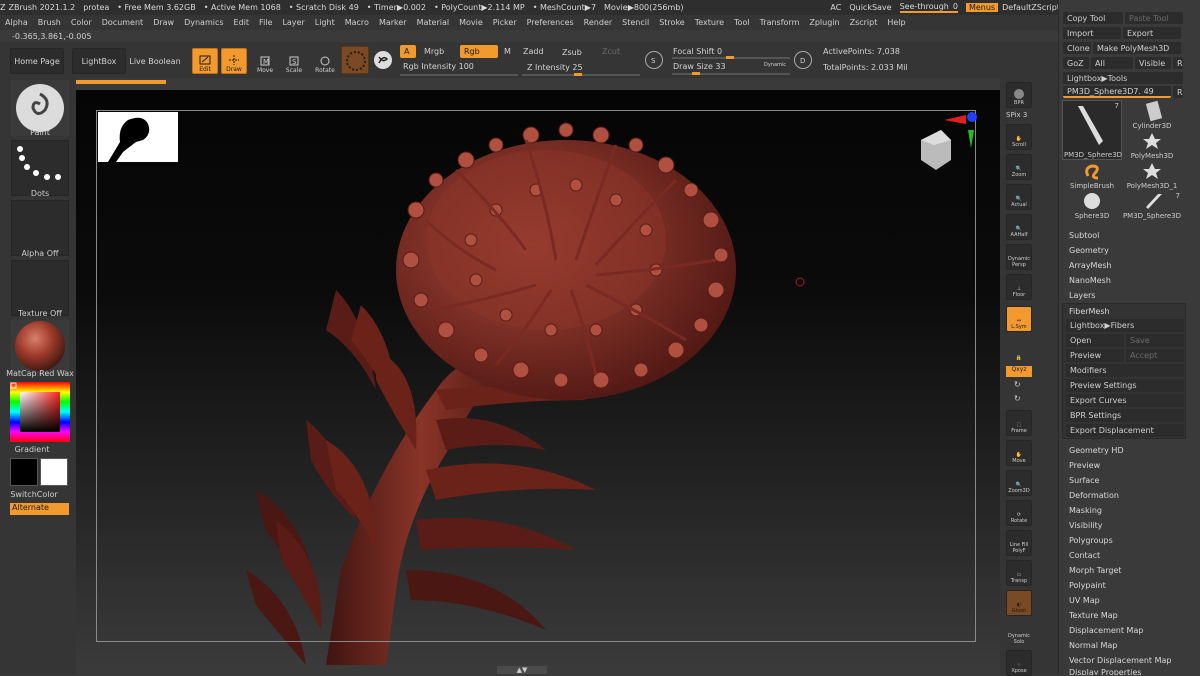  I want to click on fibermesh-open-button: Open, so click(1095, 340).